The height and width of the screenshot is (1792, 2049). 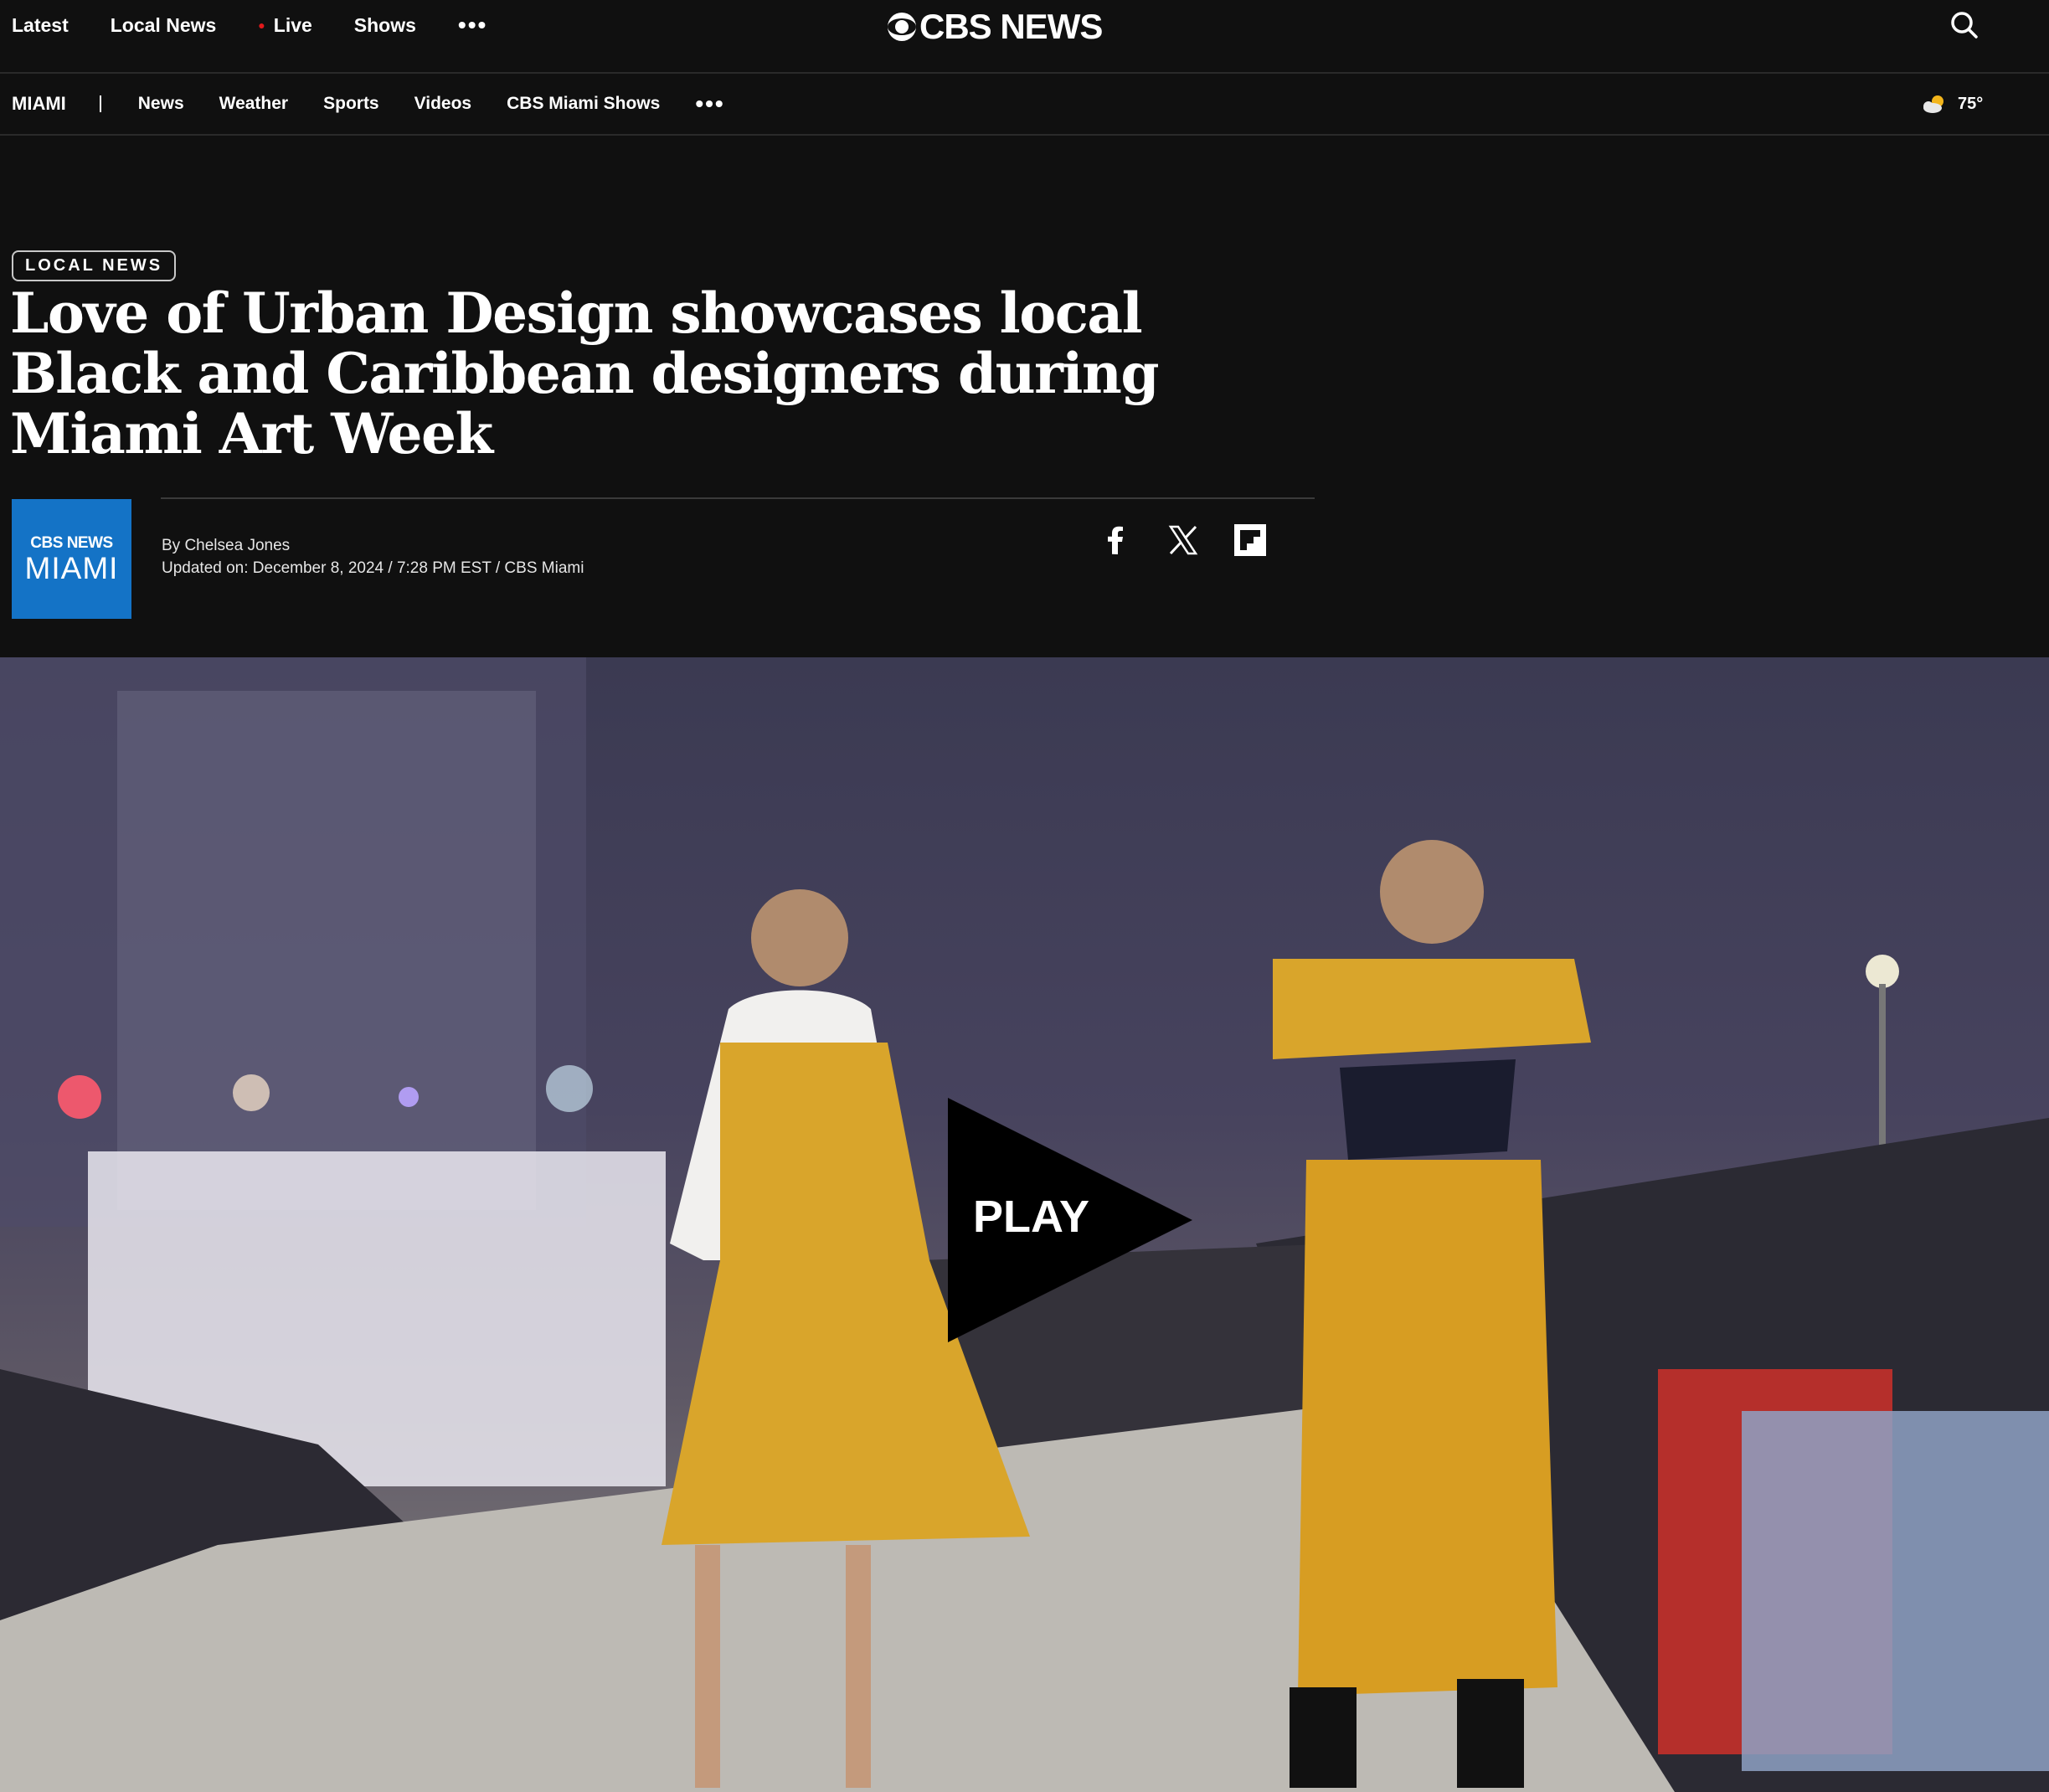 I want to click on nav-more-button: •••, so click(x=473, y=25).